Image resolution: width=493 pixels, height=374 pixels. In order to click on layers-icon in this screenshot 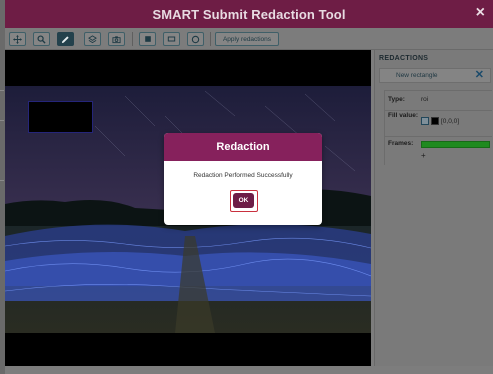, I will do `click(92, 38)`.